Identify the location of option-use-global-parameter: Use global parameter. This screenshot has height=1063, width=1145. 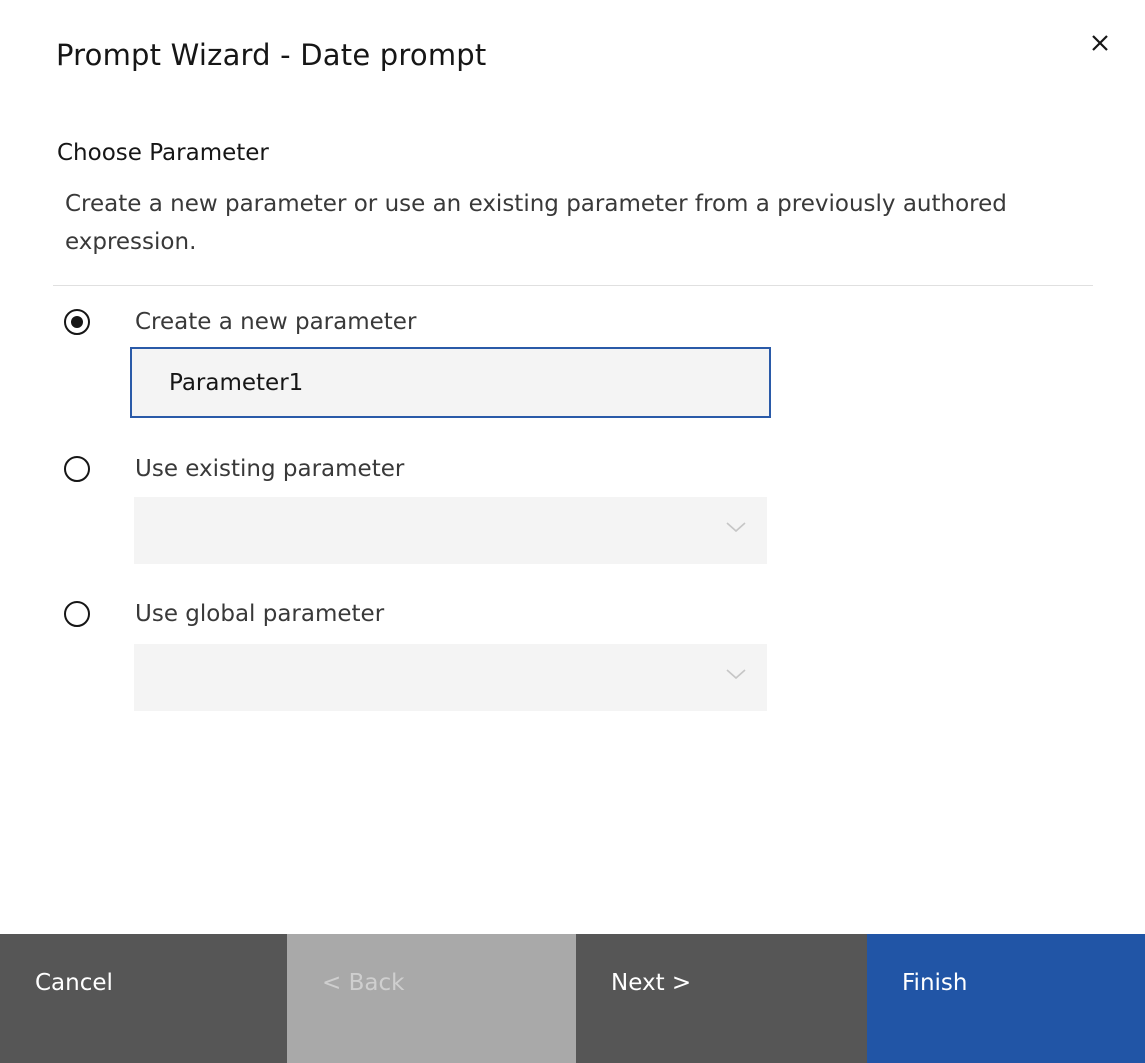
(224, 614).